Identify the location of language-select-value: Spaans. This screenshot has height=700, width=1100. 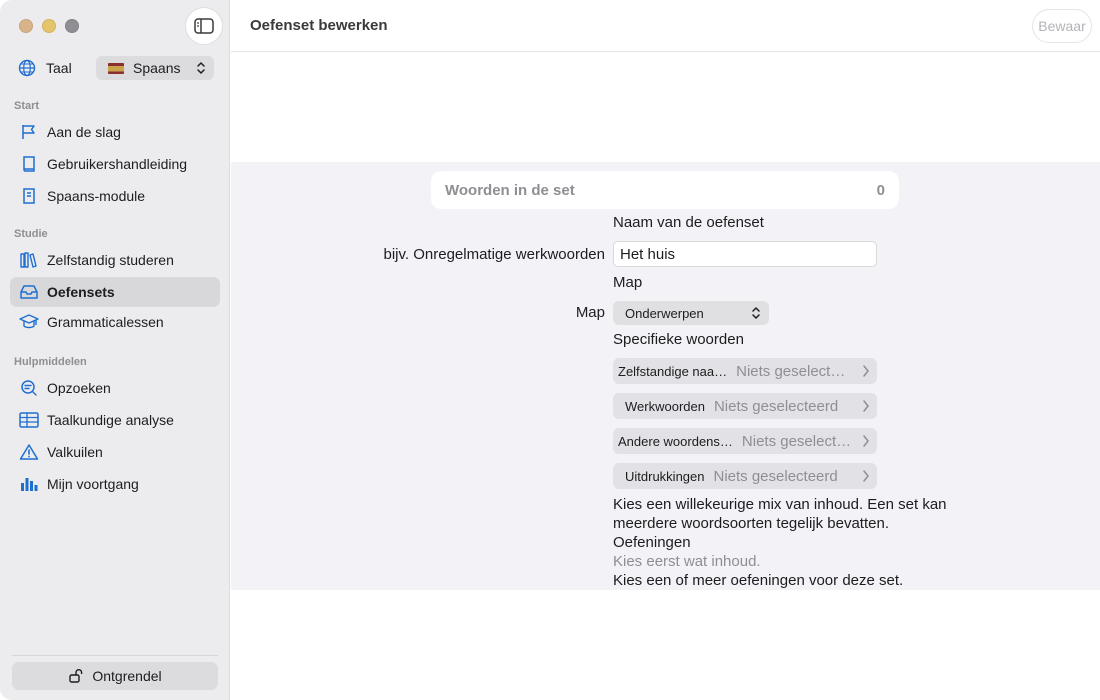
(157, 68).